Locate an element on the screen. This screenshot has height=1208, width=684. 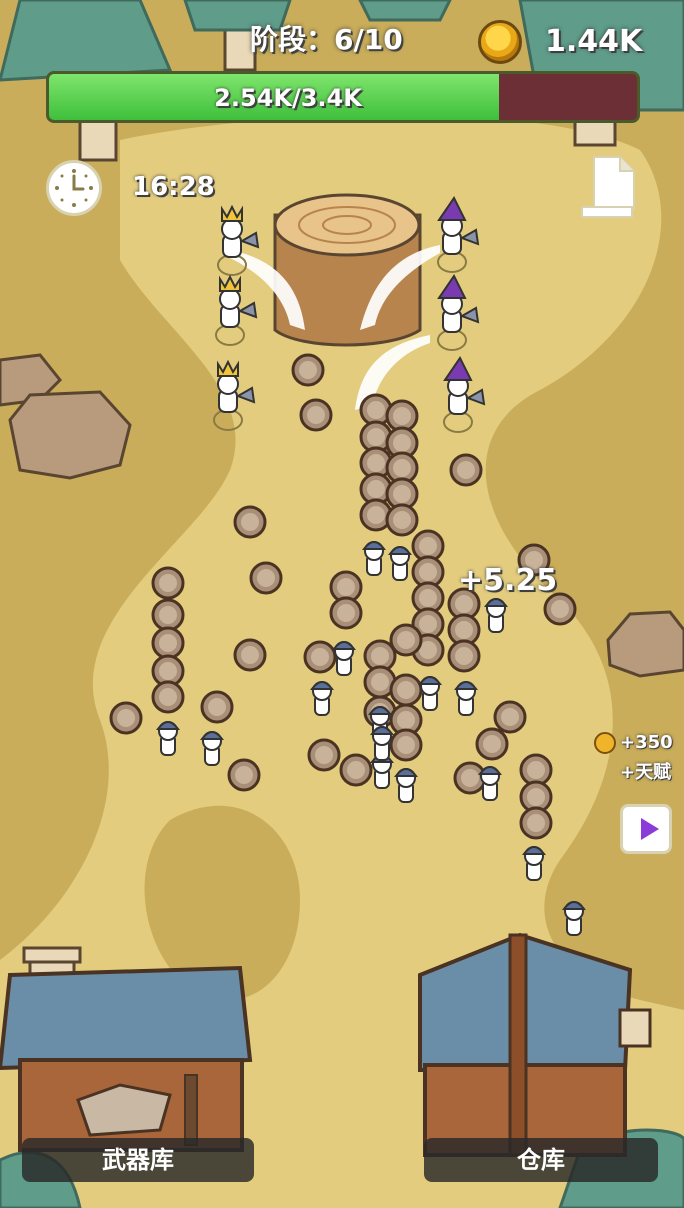
clock-face is located at coordinates (74, 188).